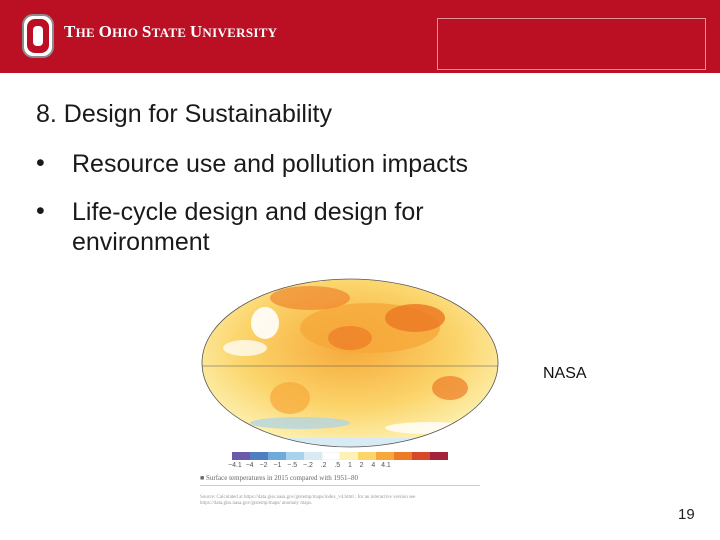 The image size is (720, 540). I want to click on header-bar: THE OHIO STATE UNIVERSITY, so click(360, 36).